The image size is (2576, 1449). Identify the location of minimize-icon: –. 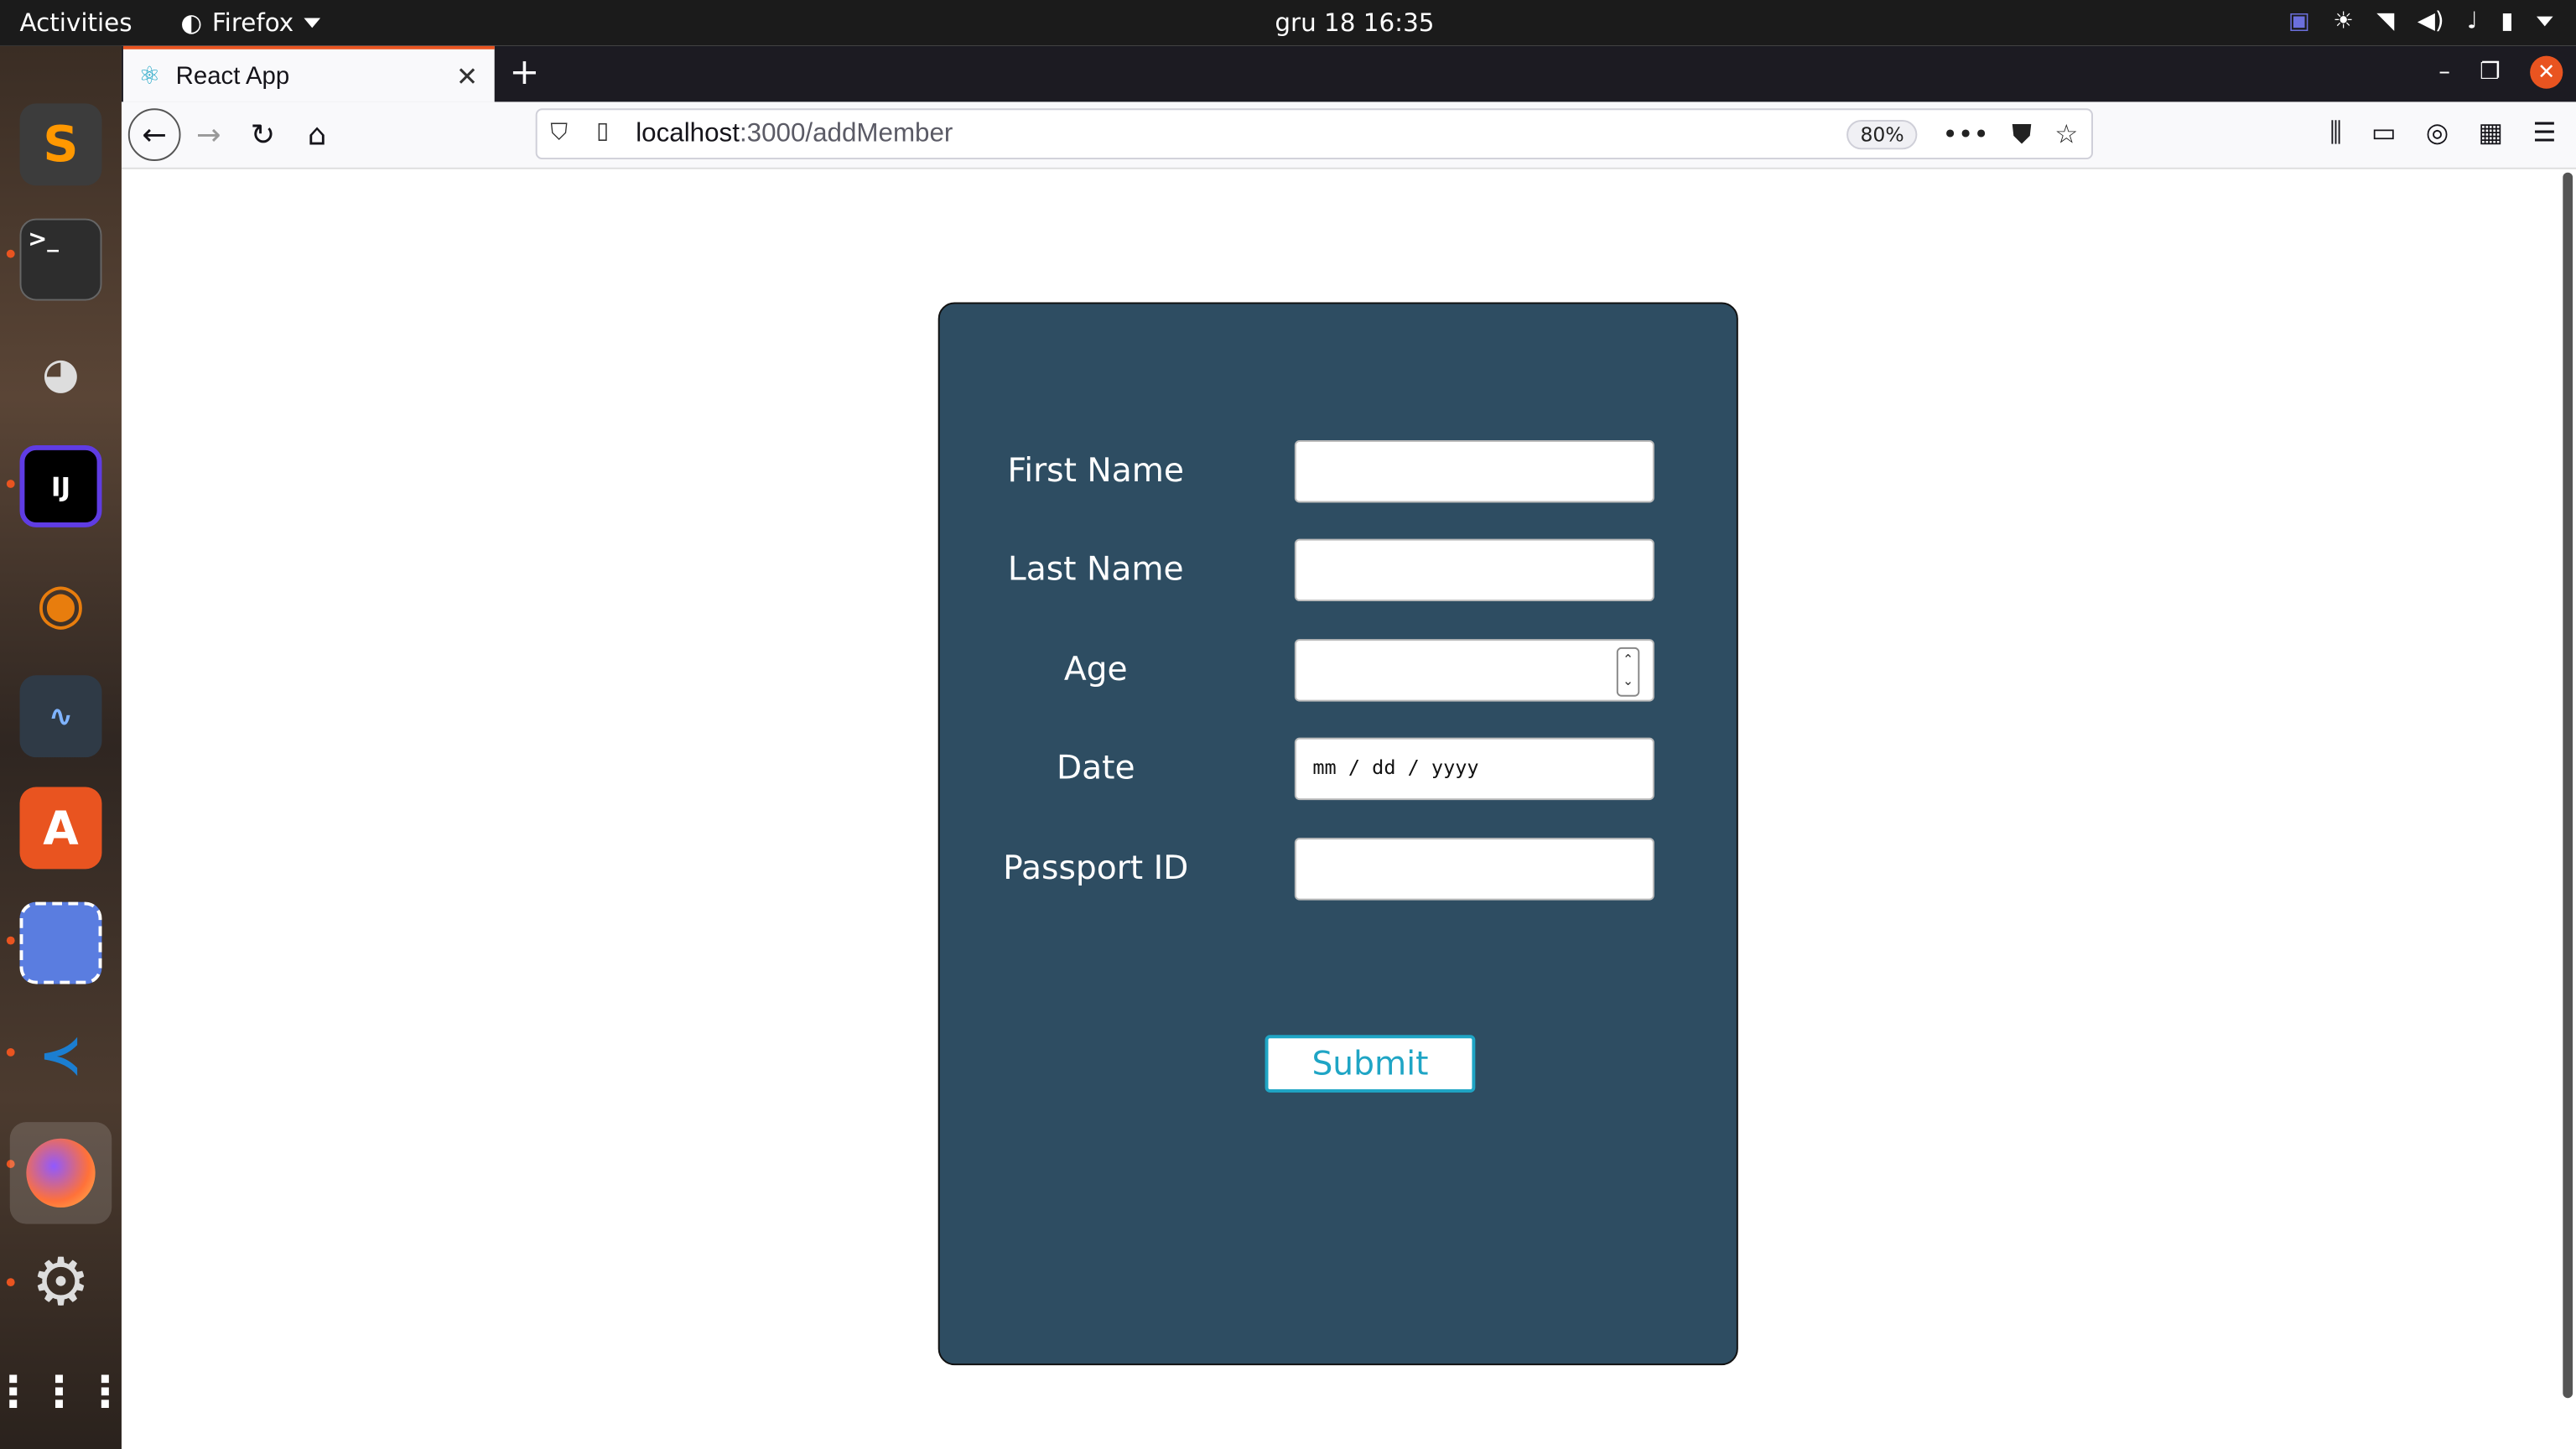
(2444, 73).